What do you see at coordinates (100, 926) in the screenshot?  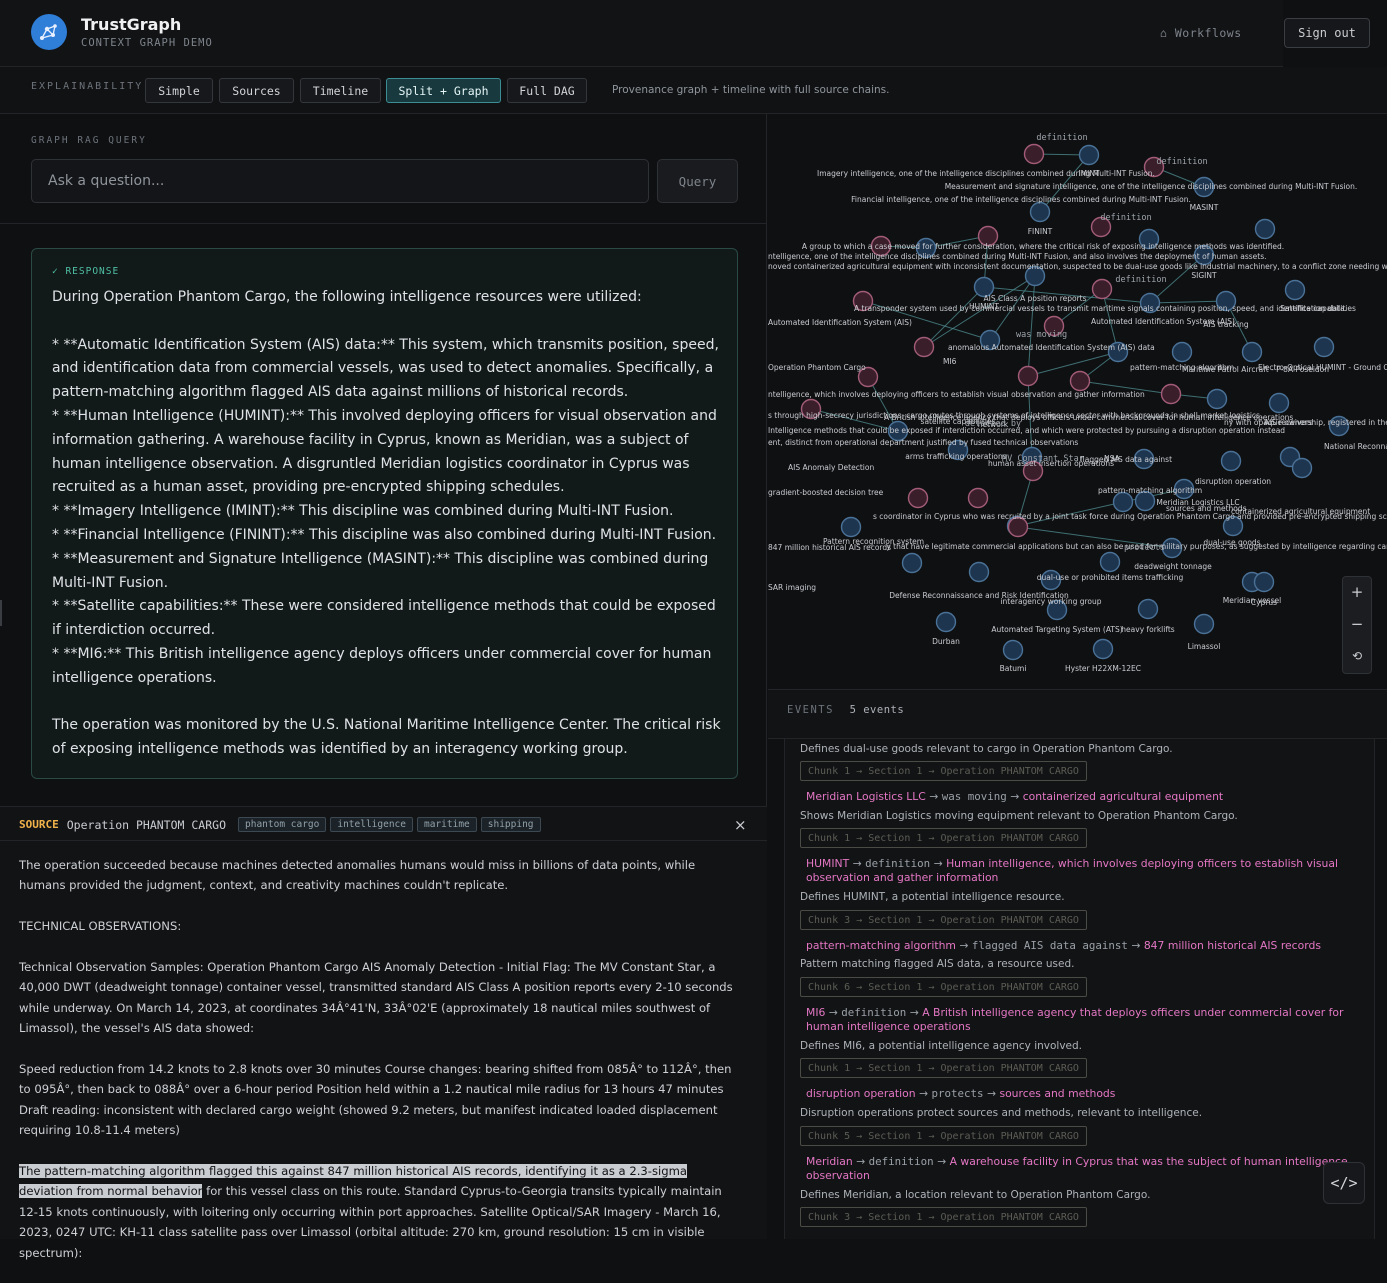 I see `source-paragraph: TECHNICAL OBSERVATIONS:` at bounding box center [100, 926].